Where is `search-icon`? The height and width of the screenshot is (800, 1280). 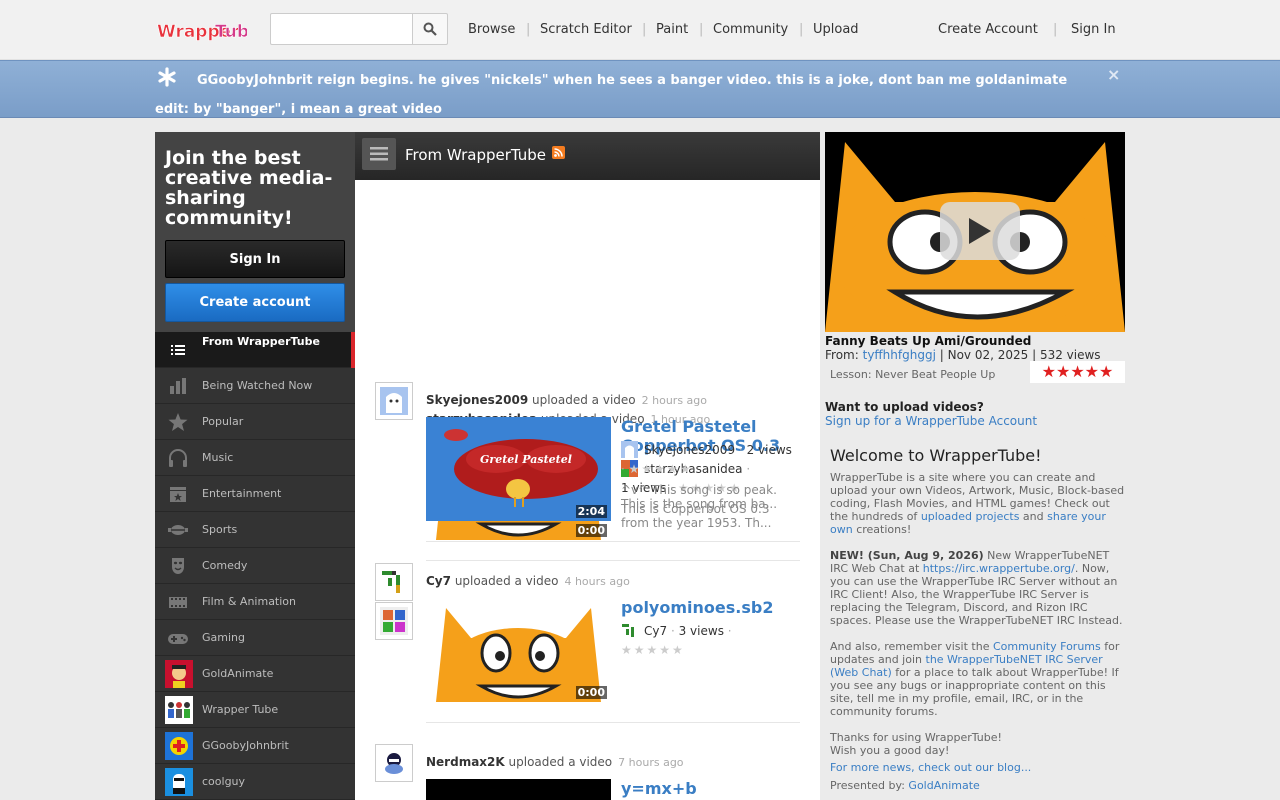
search-icon is located at coordinates (430, 29).